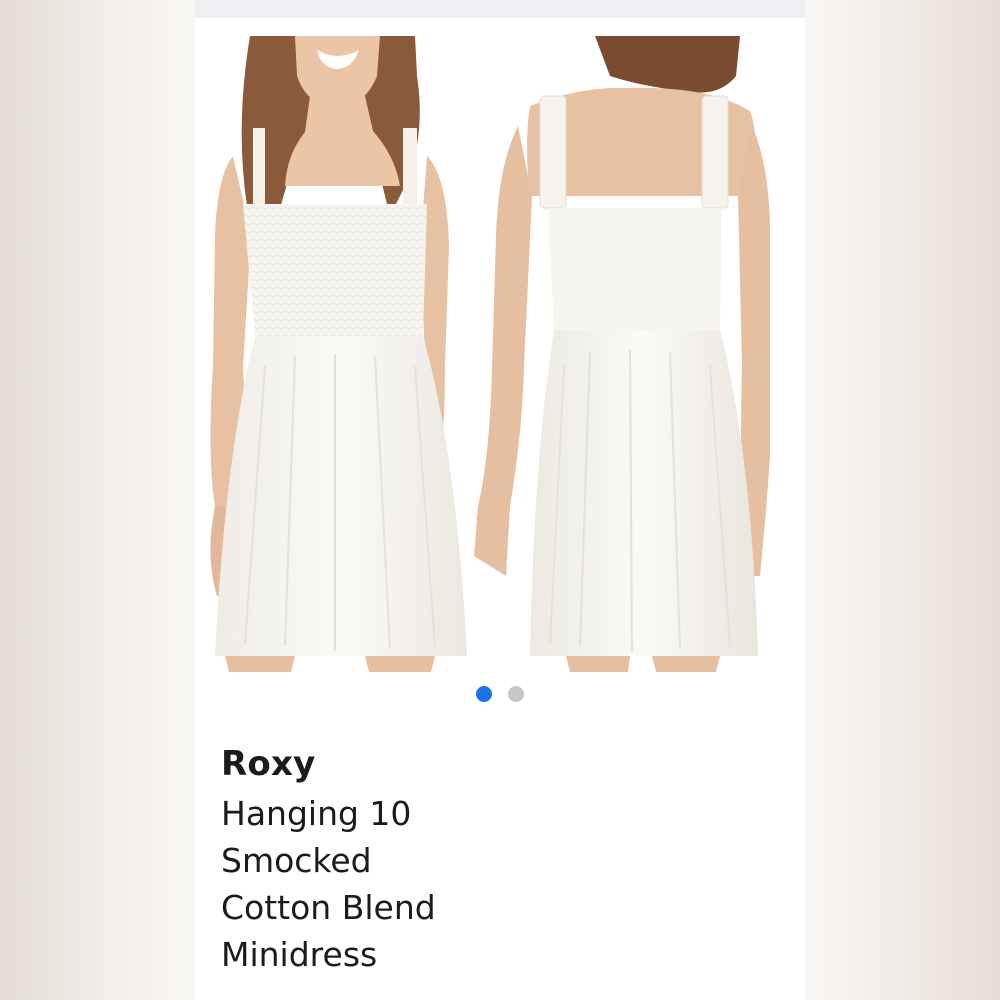  Describe the element at coordinates (500, 9) in the screenshot. I see `top-bar` at that location.